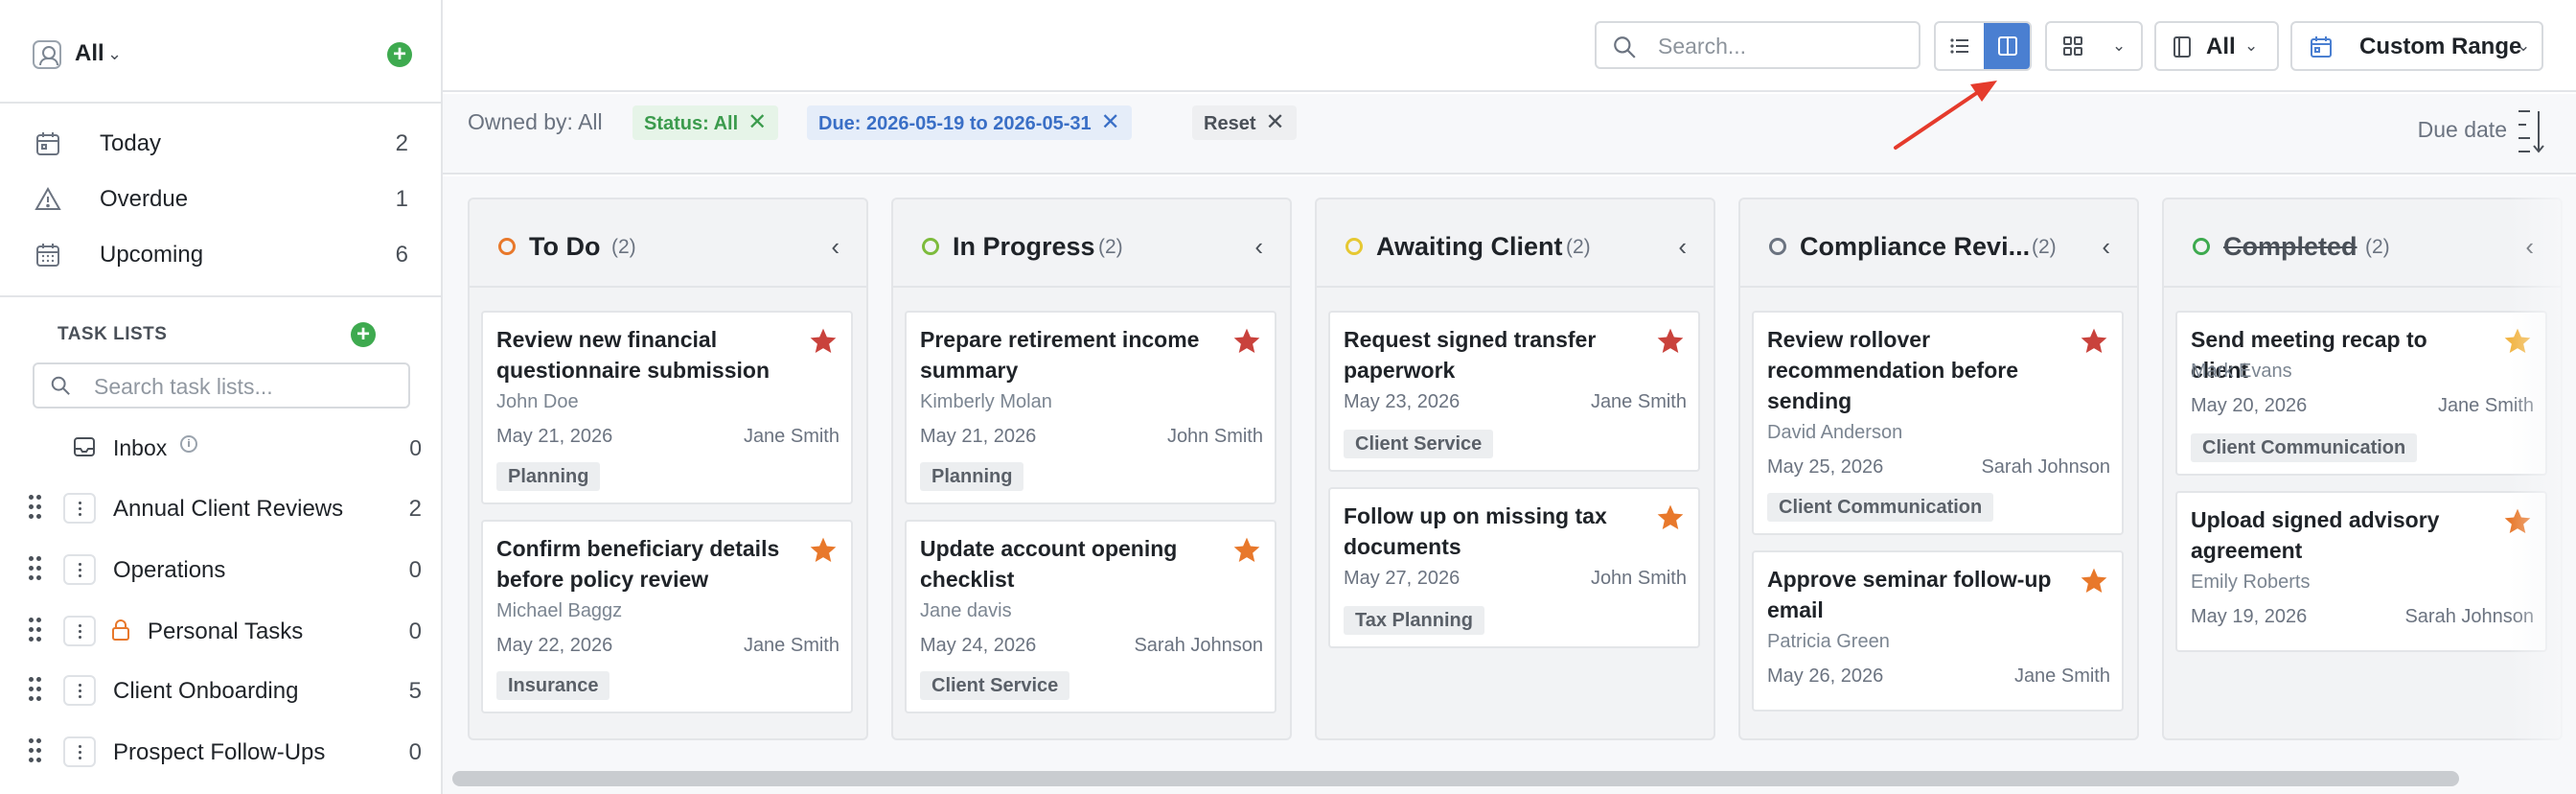 The height and width of the screenshot is (794, 2576). What do you see at coordinates (2531, 131) in the screenshot?
I see `sort-icon` at bounding box center [2531, 131].